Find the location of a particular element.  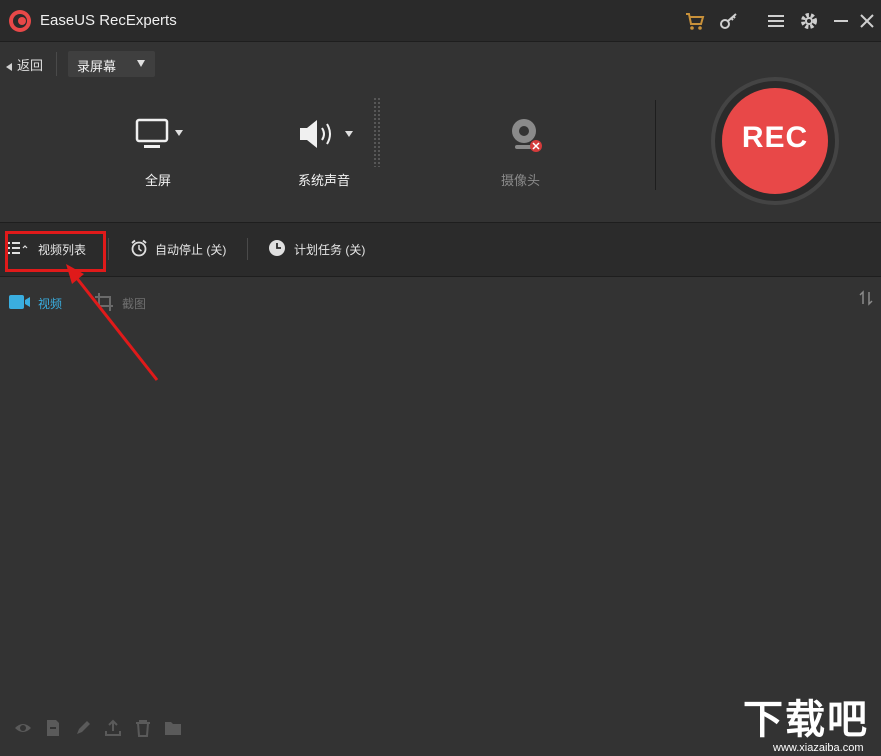

webcam-icon is located at coordinates (527, 135).